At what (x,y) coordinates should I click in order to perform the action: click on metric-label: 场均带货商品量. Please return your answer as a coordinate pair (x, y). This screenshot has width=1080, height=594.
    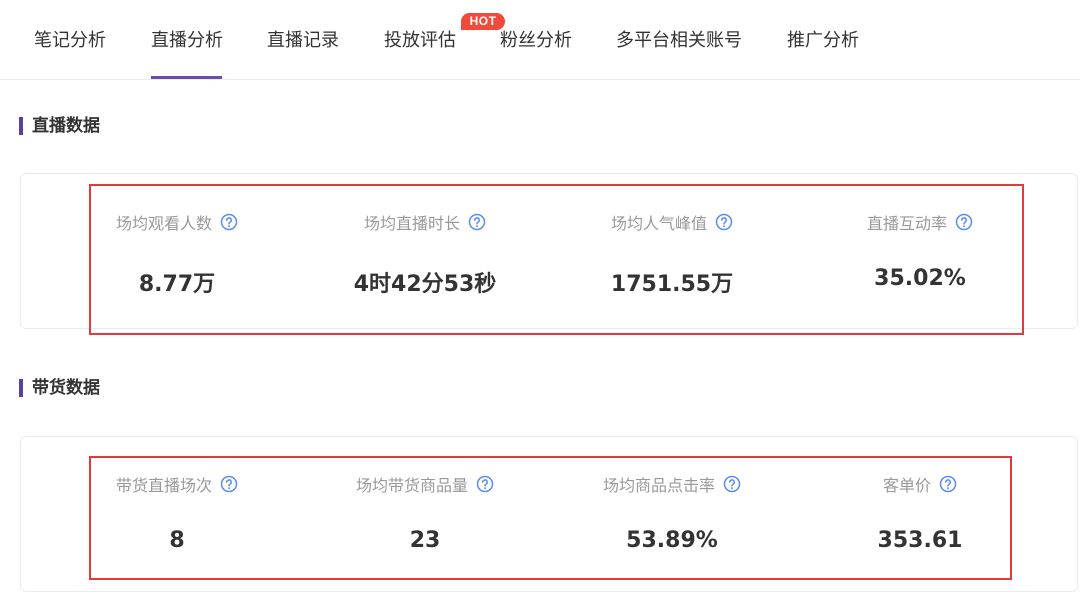
    Looking at the image, I should click on (411, 485).